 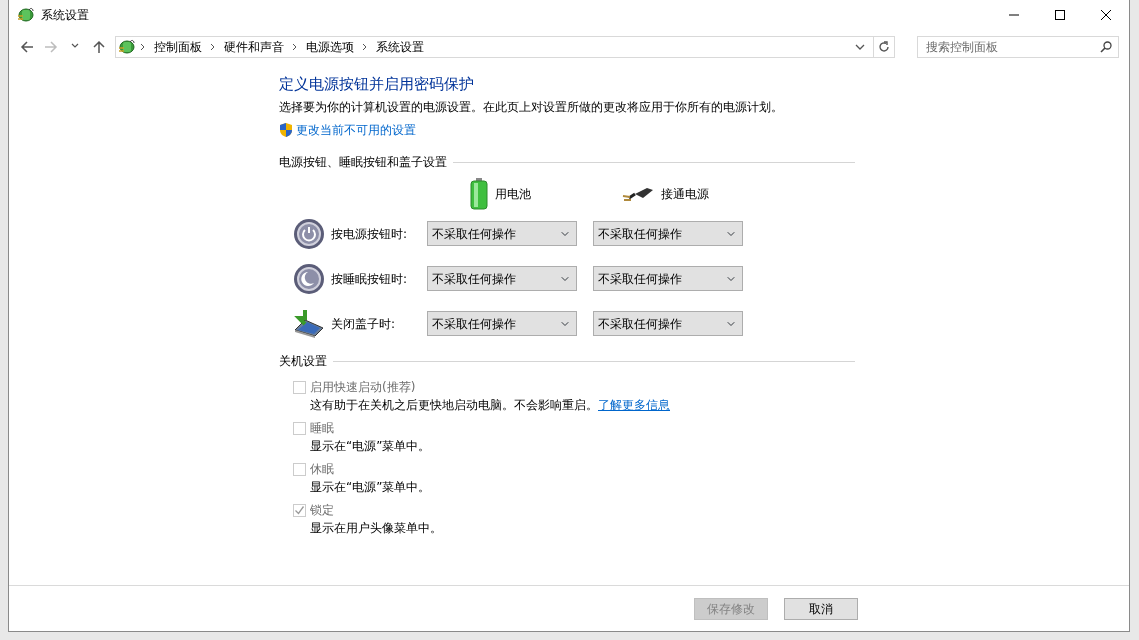 What do you see at coordinates (494, 47) in the screenshot?
I see `address-bar: 控制面板 硬件和声音 电源选项 系统设置` at bounding box center [494, 47].